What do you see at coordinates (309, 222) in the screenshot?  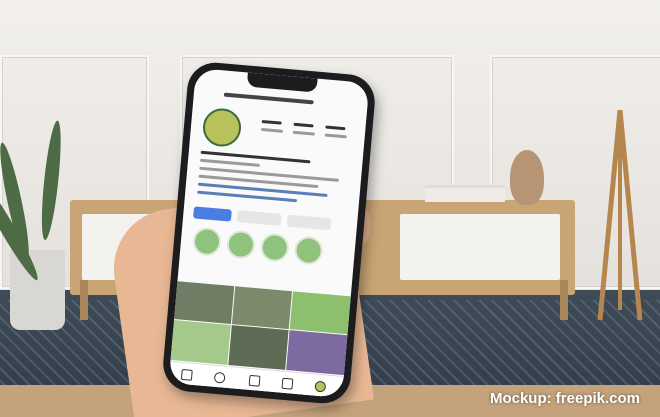 I see `contact-button` at bounding box center [309, 222].